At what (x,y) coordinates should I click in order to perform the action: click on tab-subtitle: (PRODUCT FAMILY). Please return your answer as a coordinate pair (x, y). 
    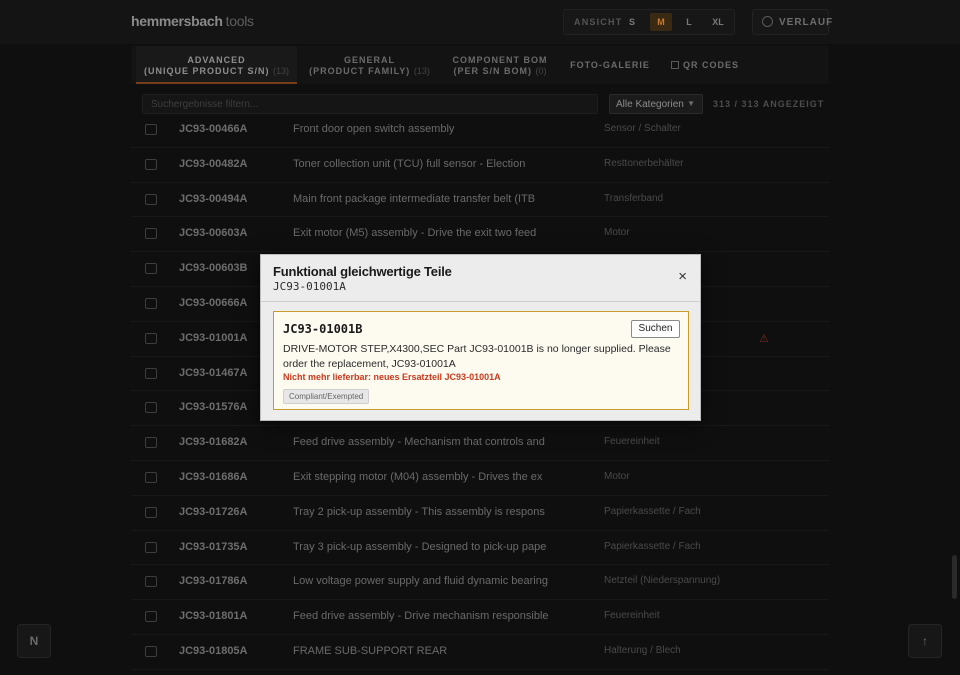
    Looking at the image, I should click on (360, 71).